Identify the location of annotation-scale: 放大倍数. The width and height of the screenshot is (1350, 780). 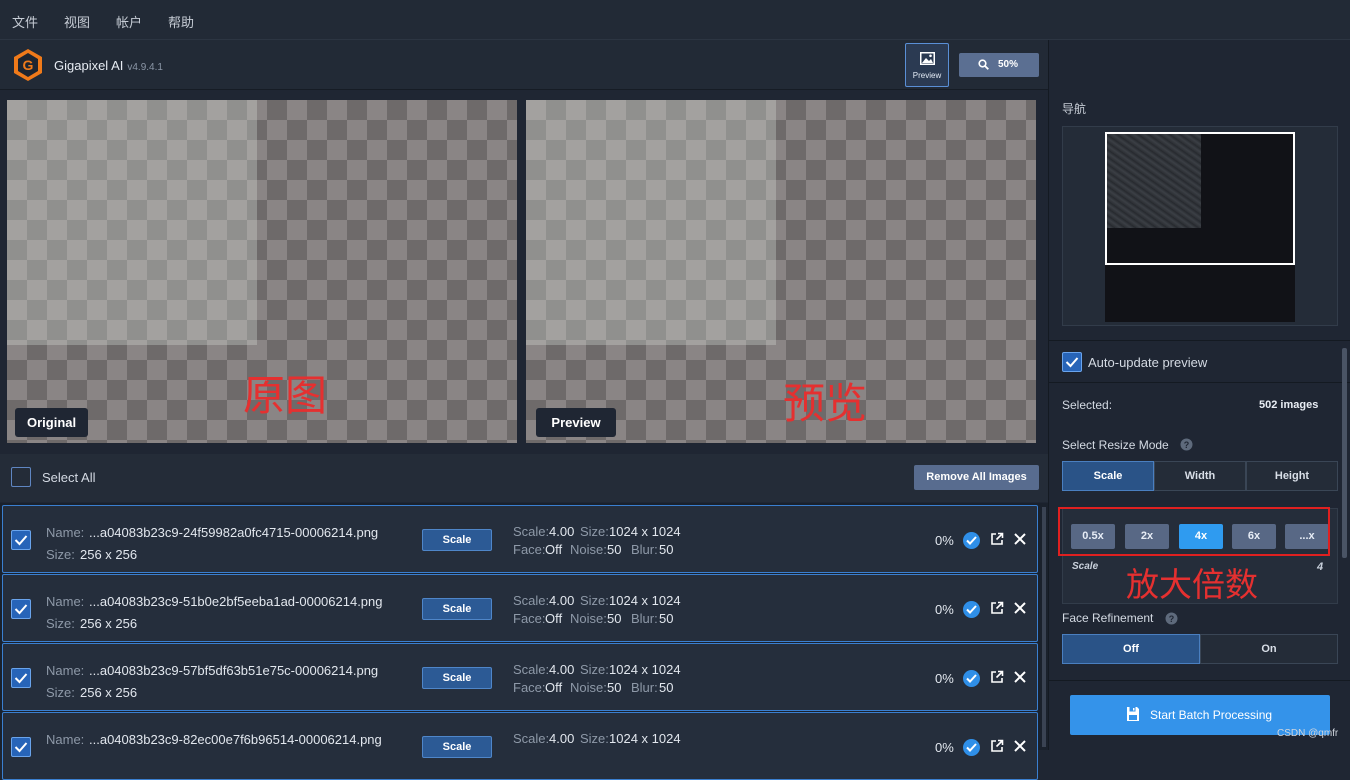
(1192, 584).